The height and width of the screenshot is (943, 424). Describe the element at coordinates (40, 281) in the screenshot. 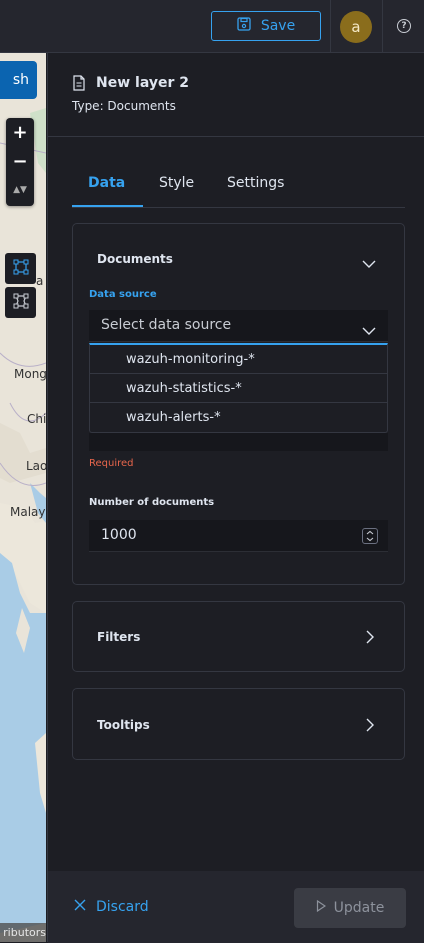

I see `map-label: a` at that location.